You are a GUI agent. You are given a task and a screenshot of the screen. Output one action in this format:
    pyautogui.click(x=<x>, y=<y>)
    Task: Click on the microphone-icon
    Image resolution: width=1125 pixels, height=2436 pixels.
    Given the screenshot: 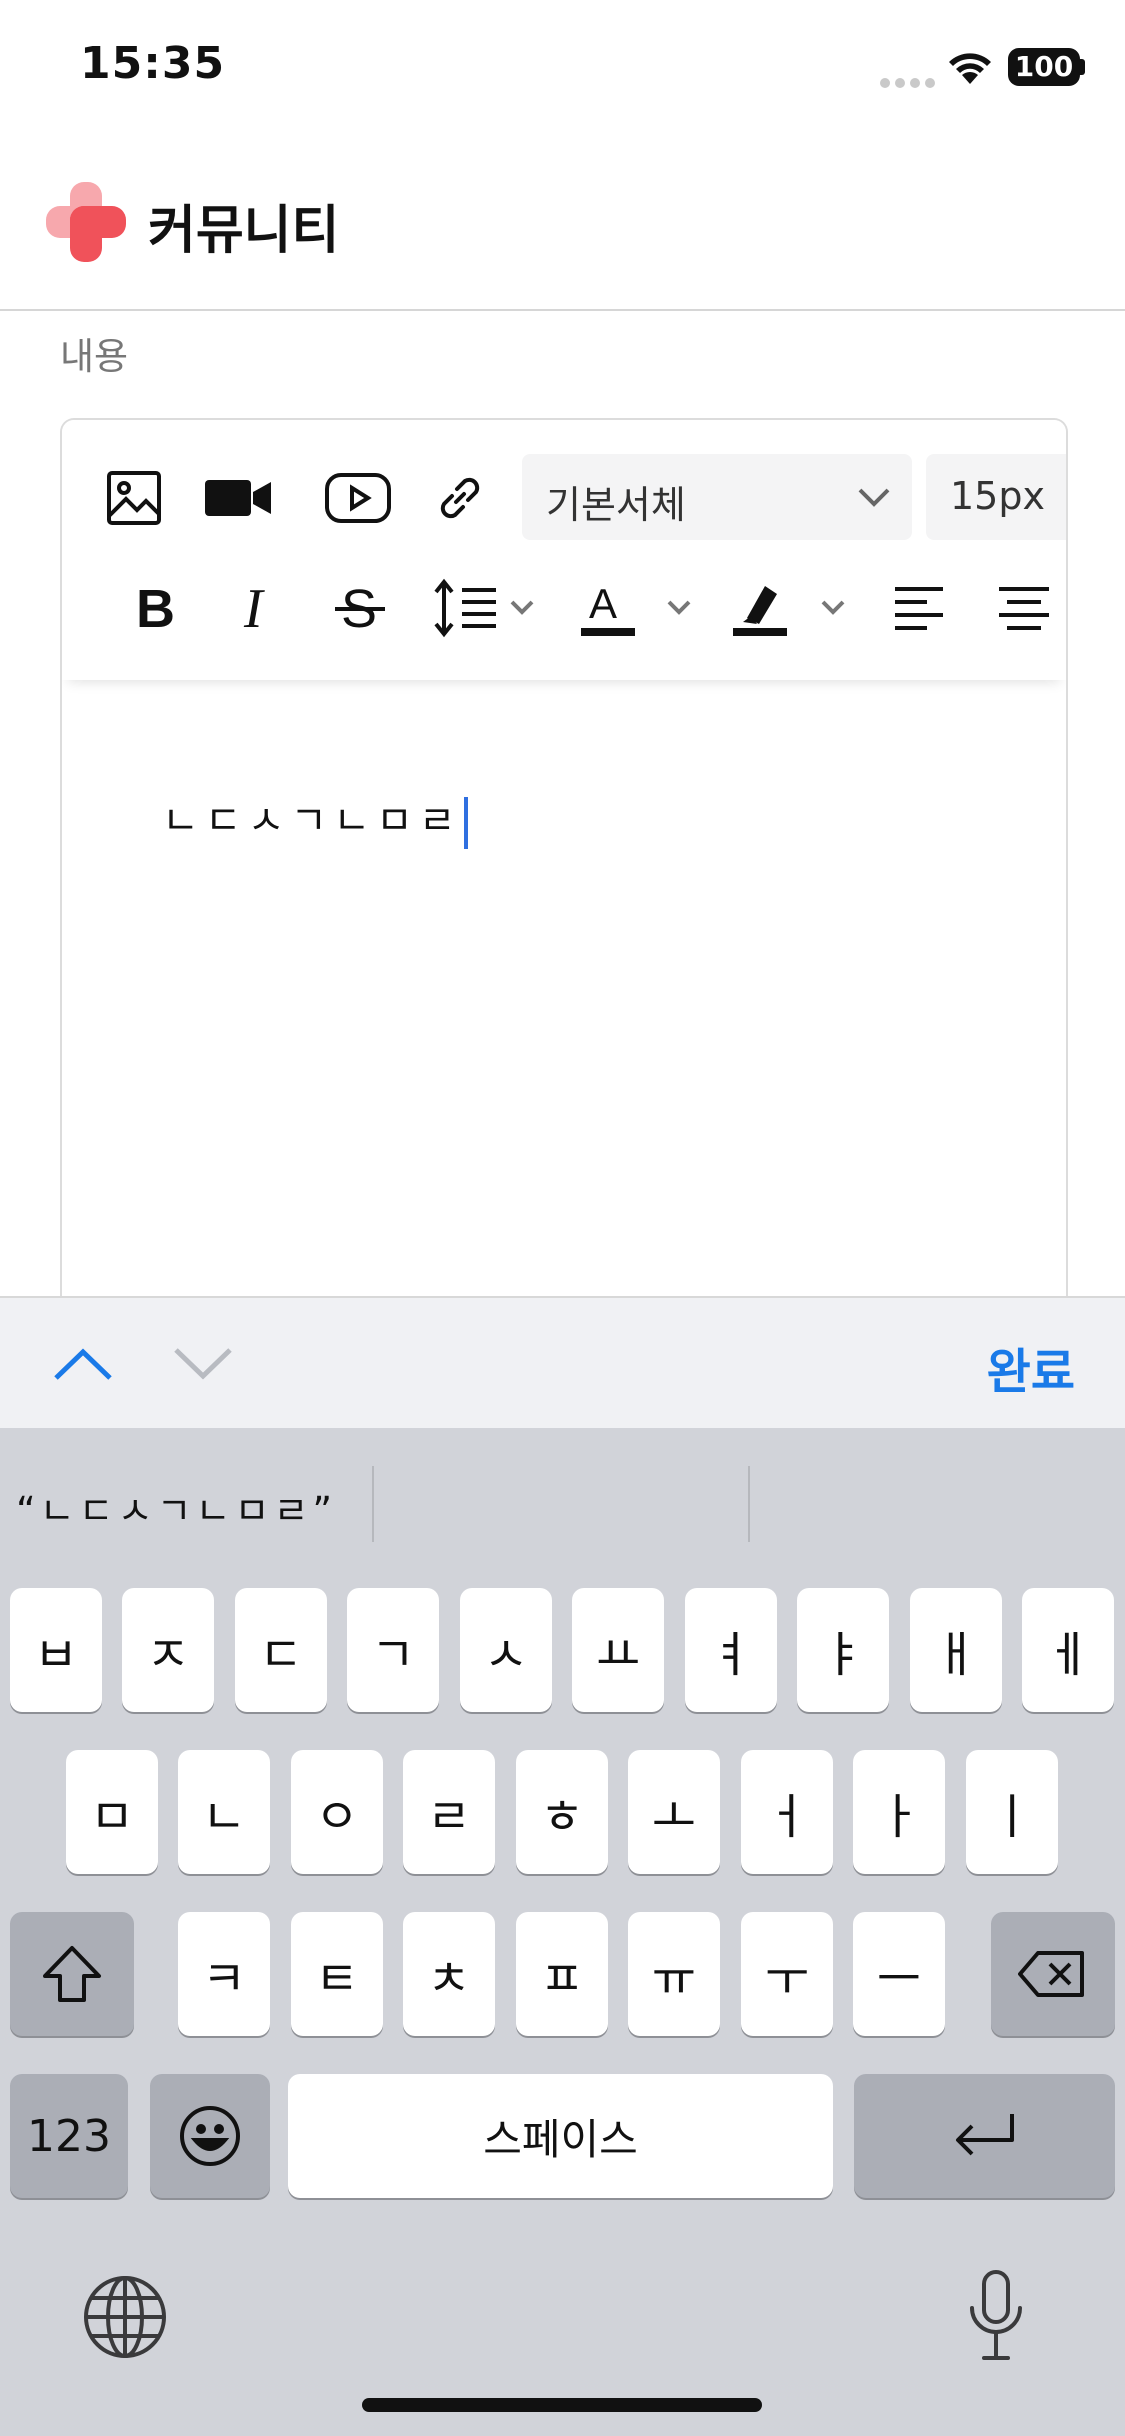 What is the action you would take?
    pyautogui.click(x=996, y=2318)
    